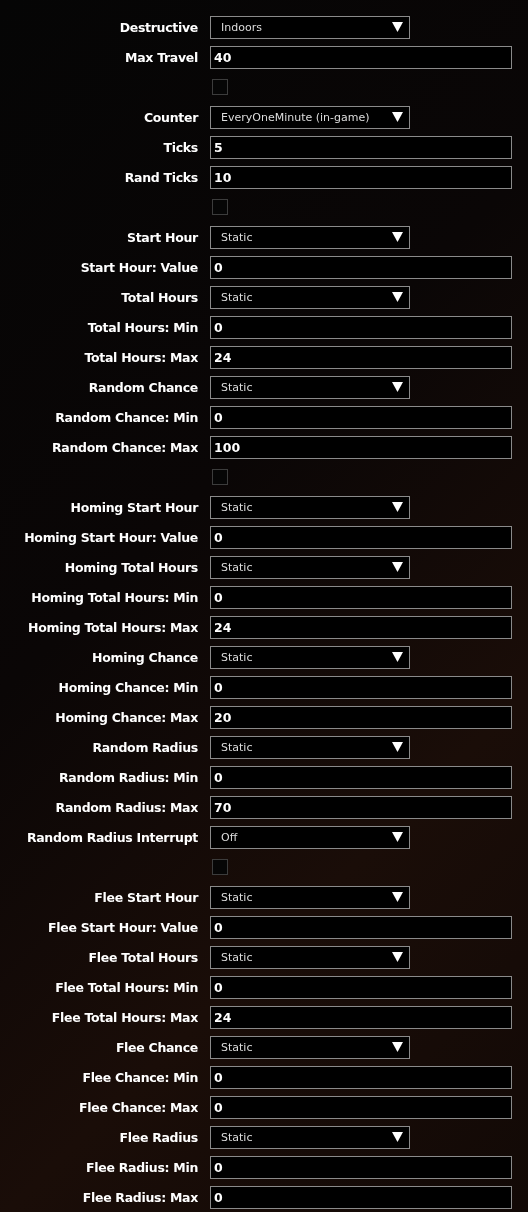 This screenshot has height=1212, width=528. Describe the element at coordinates (142, 387) in the screenshot. I see `field-label: Random Chance` at that location.